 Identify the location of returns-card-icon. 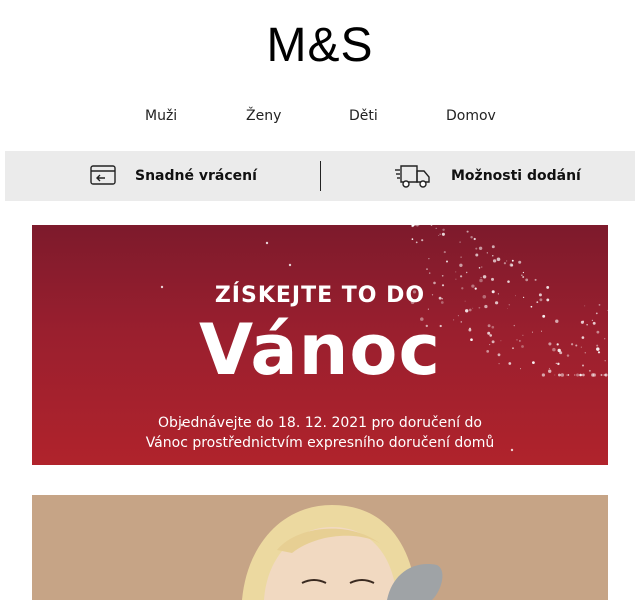
(103, 175).